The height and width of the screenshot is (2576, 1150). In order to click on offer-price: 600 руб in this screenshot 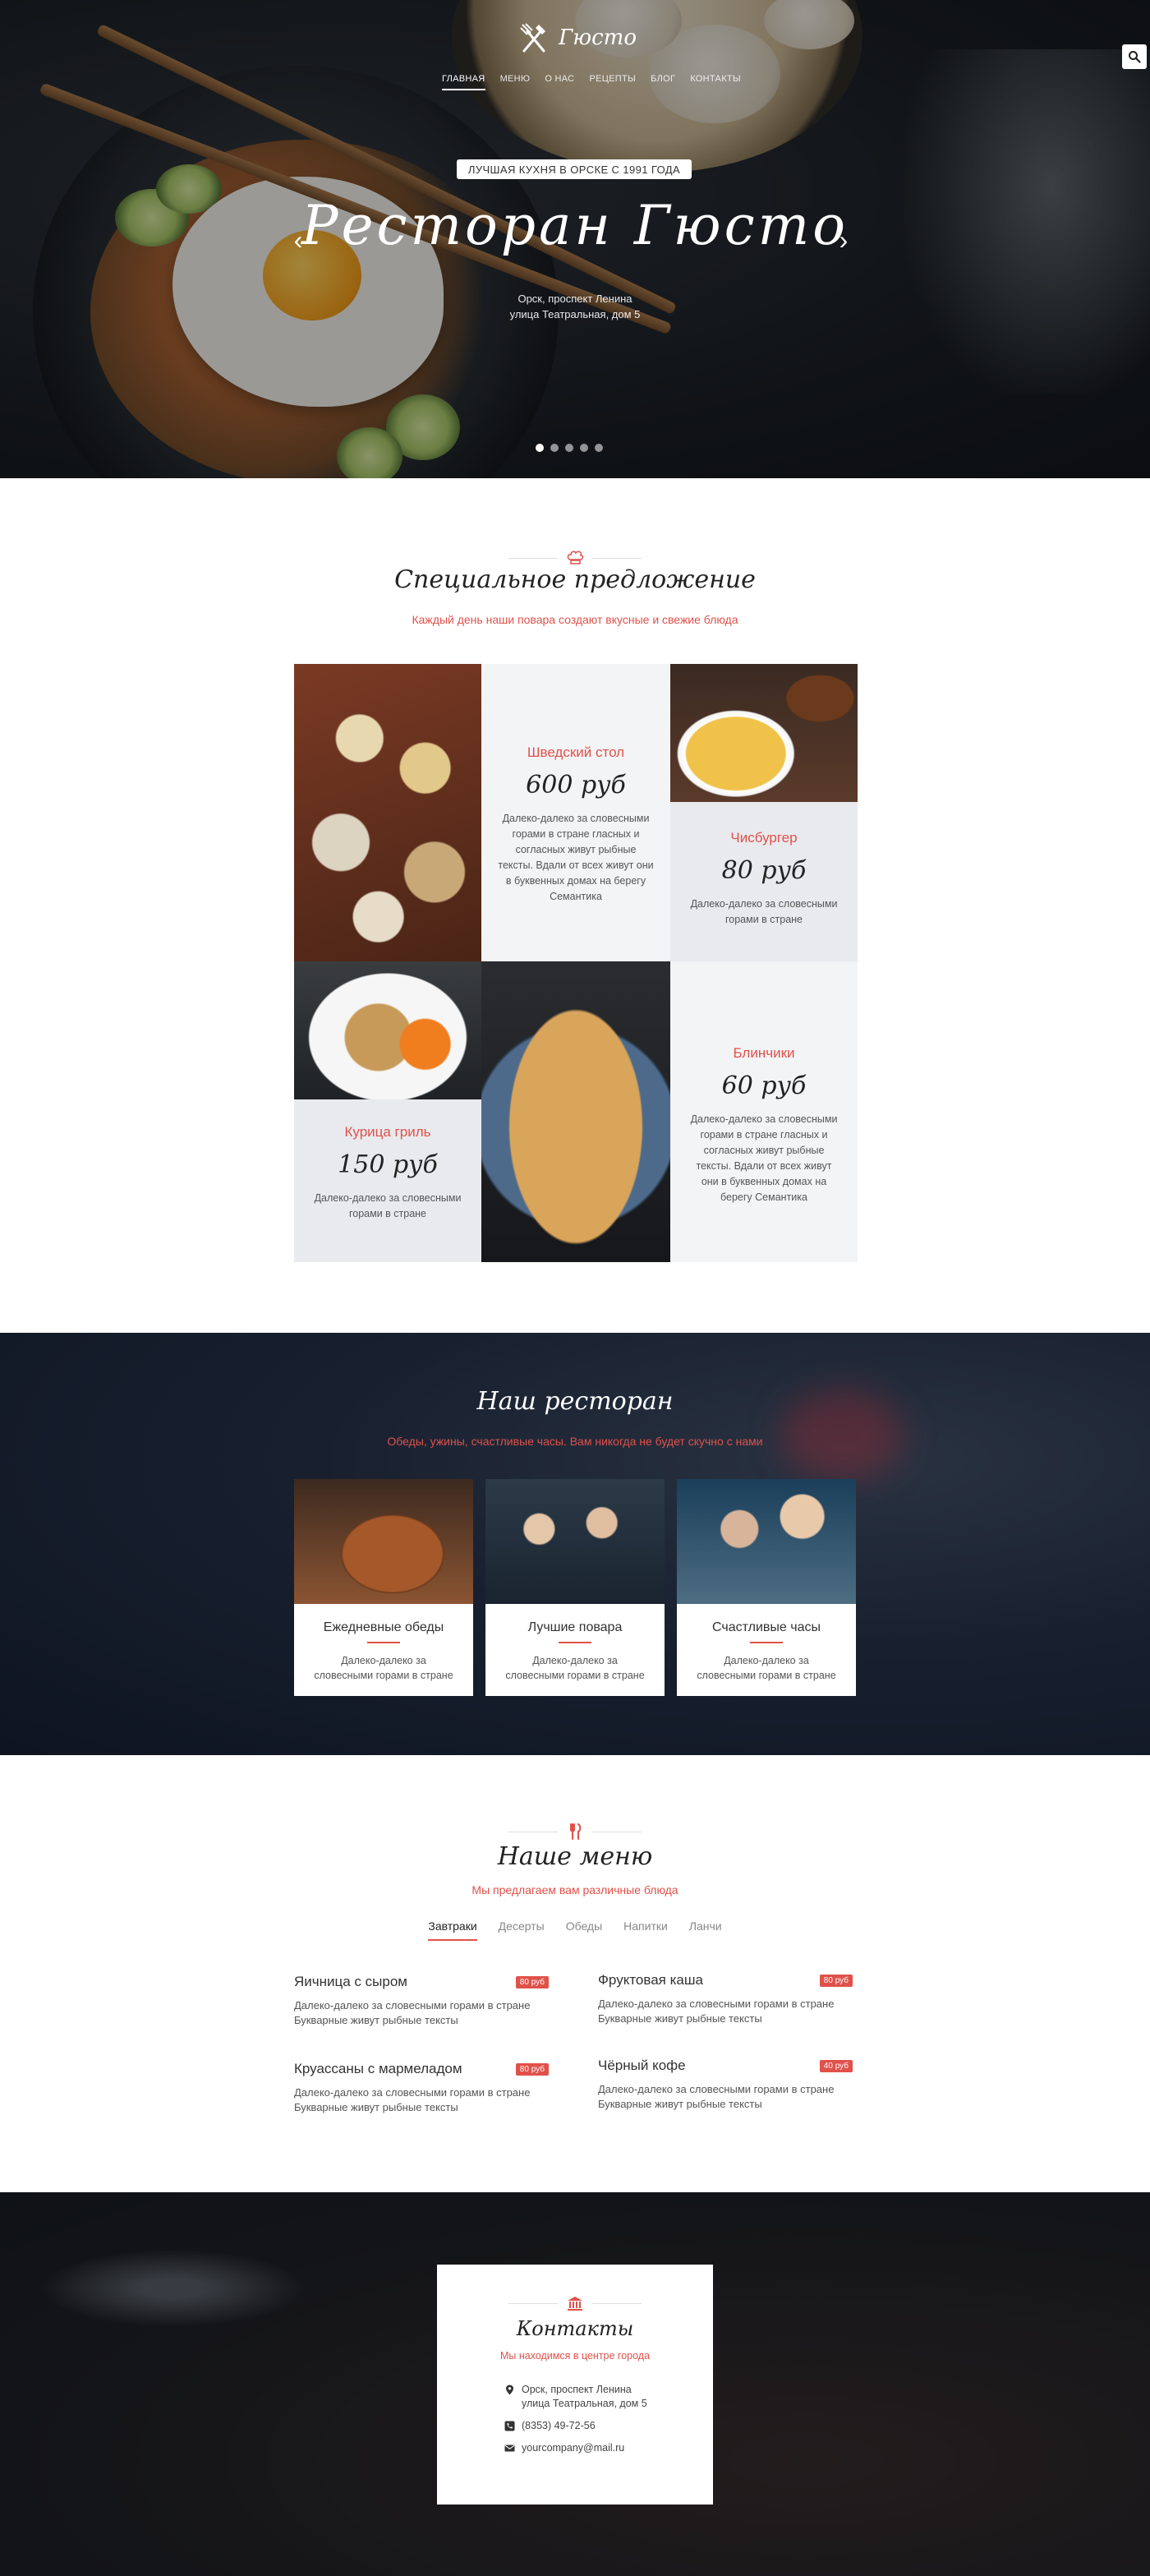, I will do `click(576, 785)`.